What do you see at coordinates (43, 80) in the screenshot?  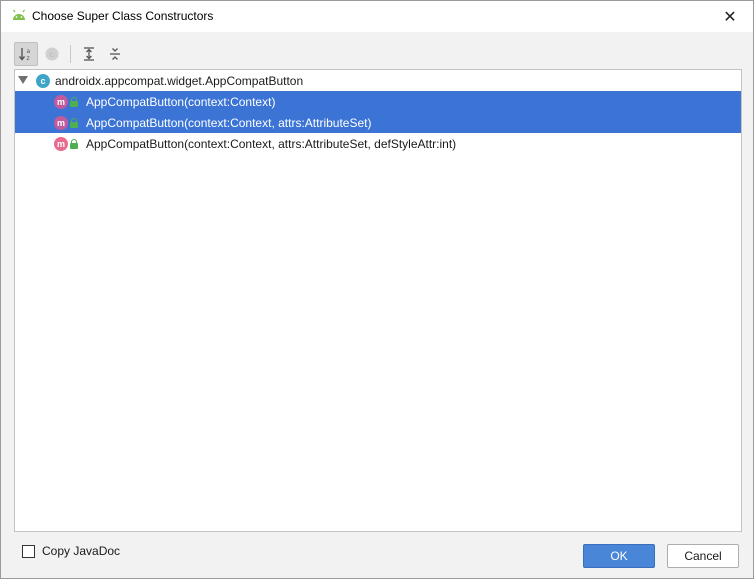 I see `class-icon: c` at bounding box center [43, 80].